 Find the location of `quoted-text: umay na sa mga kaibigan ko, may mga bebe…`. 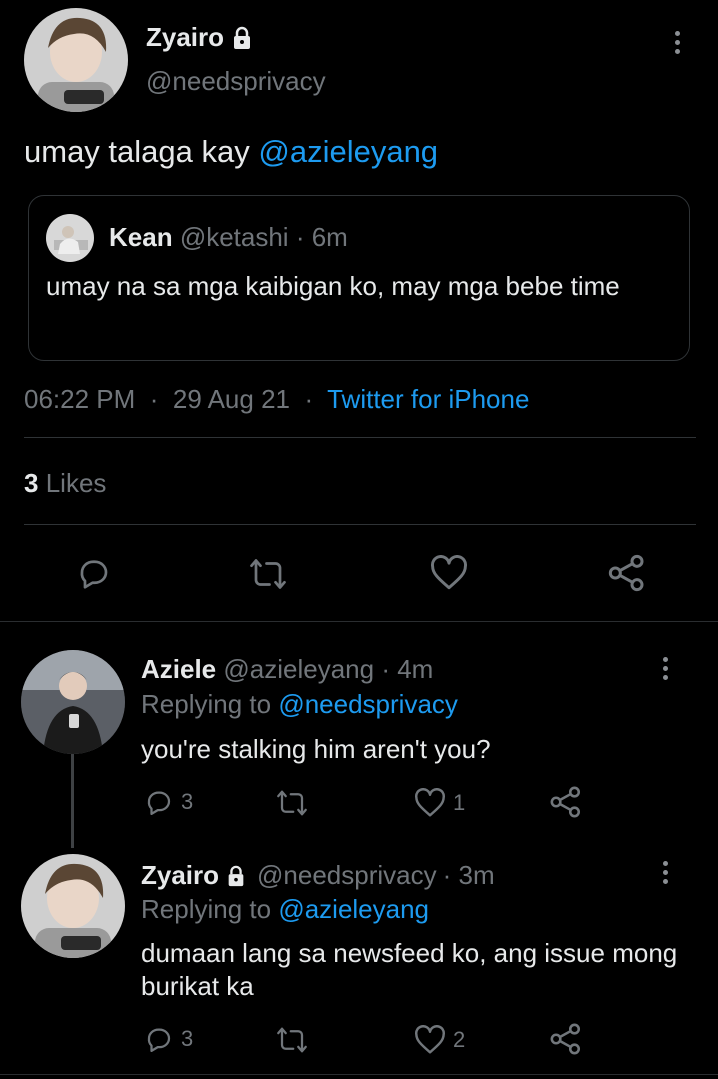

quoted-text: umay na sa mga kaibigan ko, may mga bebe… is located at coordinates (333, 286).